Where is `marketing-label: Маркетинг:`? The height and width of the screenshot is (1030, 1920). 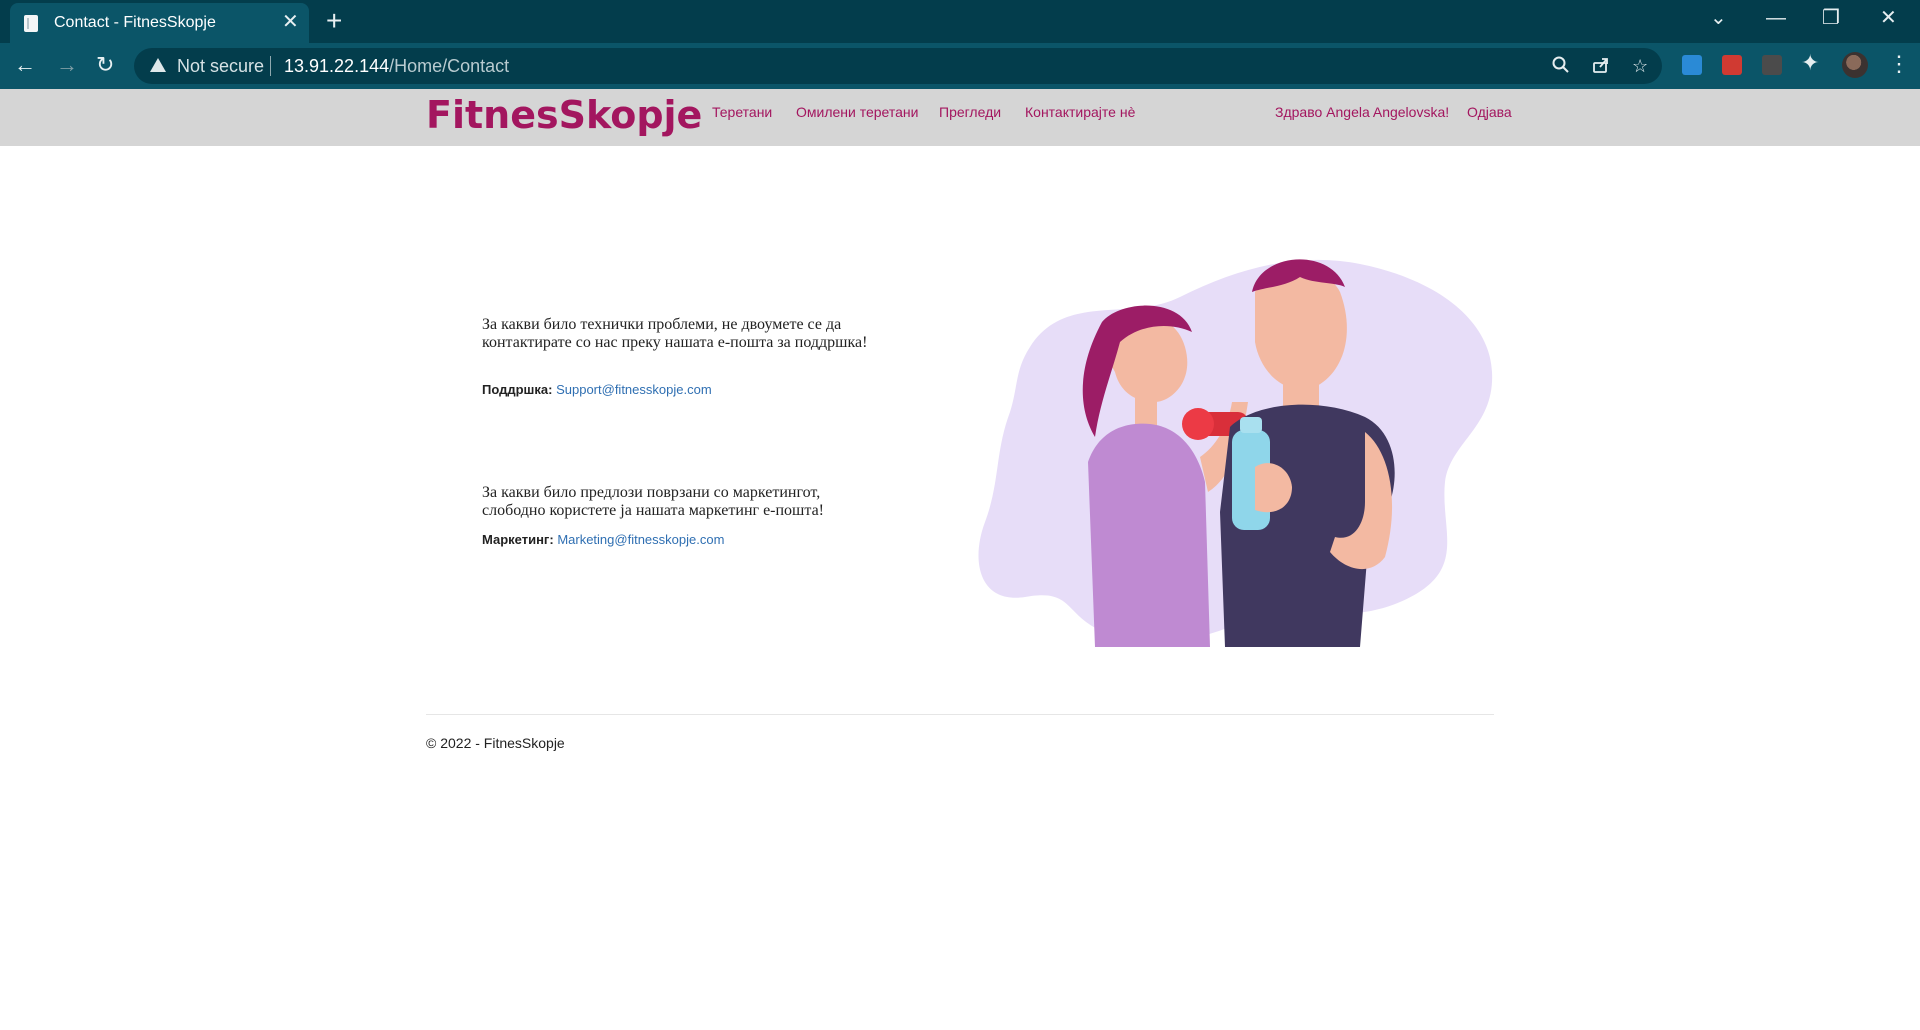 marketing-label: Маркетинг: is located at coordinates (518, 539).